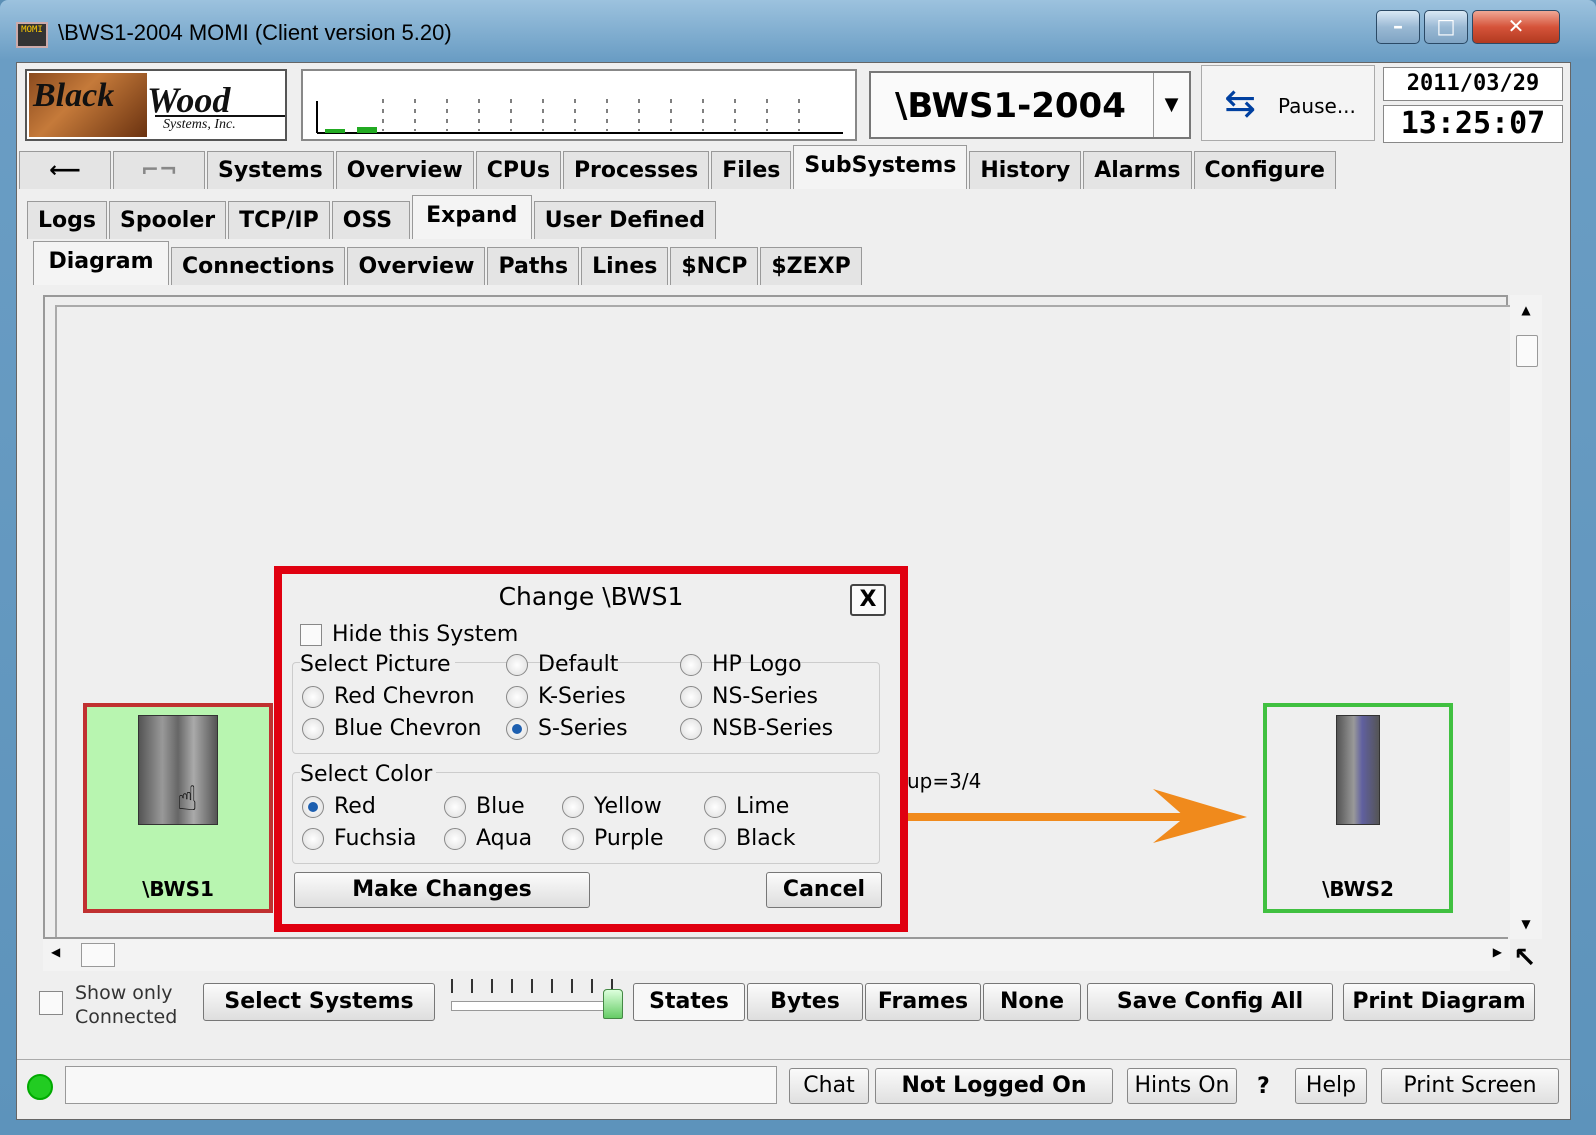 Image resolution: width=1596 pixels, height=1135 pixels. I want to click on tab-processes: Processes, so click(636, 170).